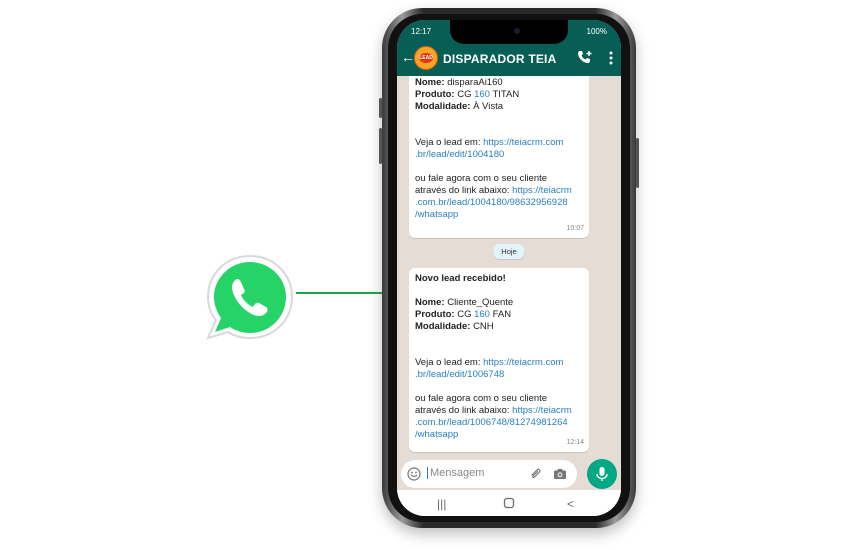  Describe the element at coordinates (250, 298) in the screenshot. I see `whatsapp-logo-icon` at that location.